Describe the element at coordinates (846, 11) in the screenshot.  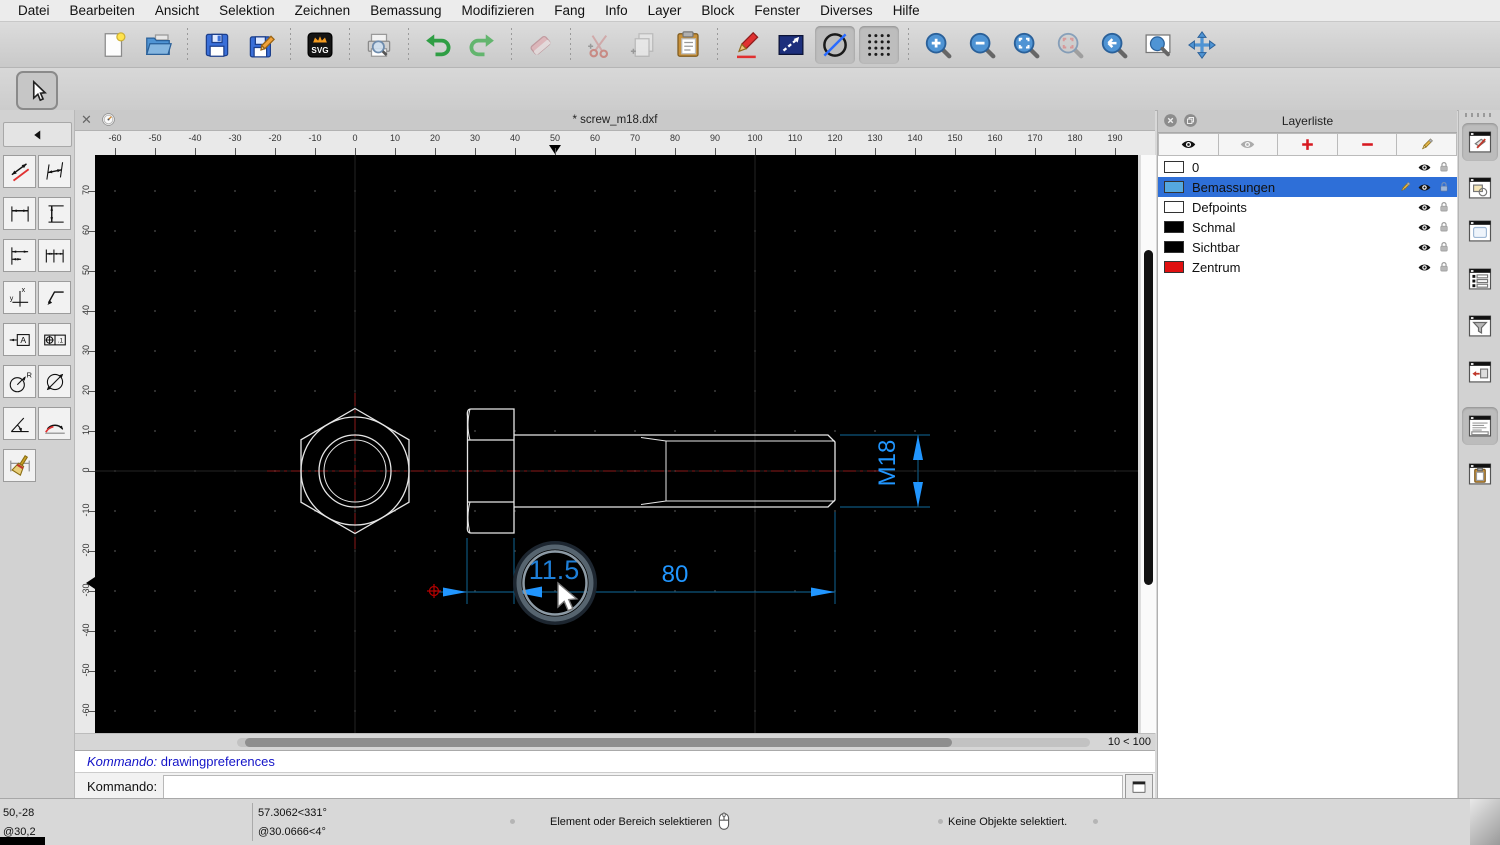
I see `menu-diverses: Diverses` at that location.